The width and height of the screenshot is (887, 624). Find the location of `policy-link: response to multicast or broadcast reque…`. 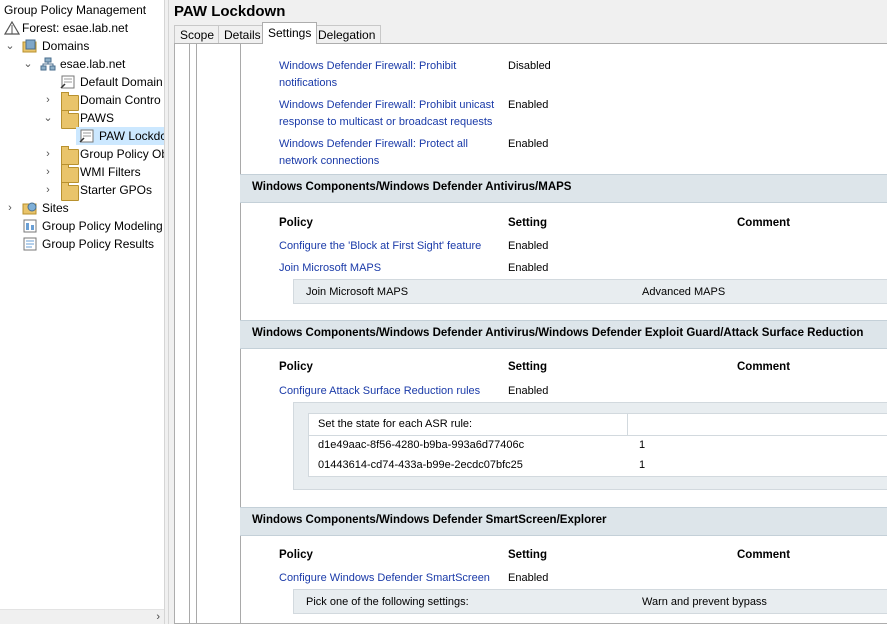

policy-link: response to multicast or broadcast reque… is located at coordinates (385, 122).